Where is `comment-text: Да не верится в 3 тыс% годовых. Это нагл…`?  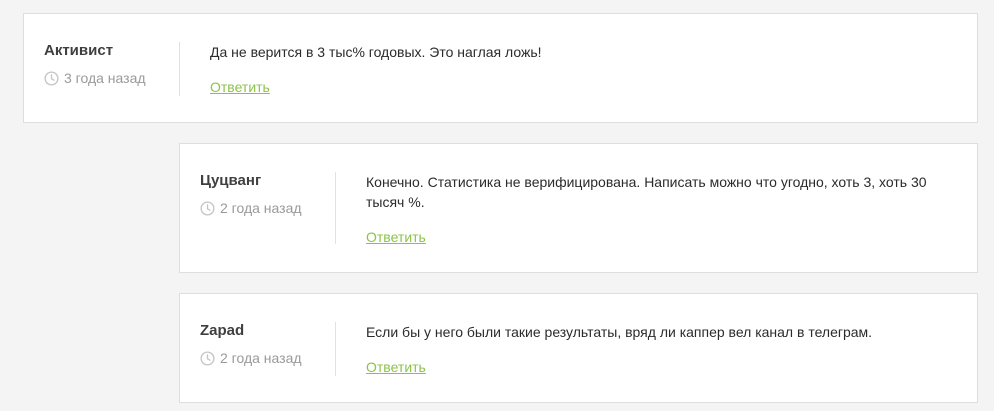 comment-text: Да не верится в 3 тыс% годовых. Это нагл… is located at coordinates (376, 52).